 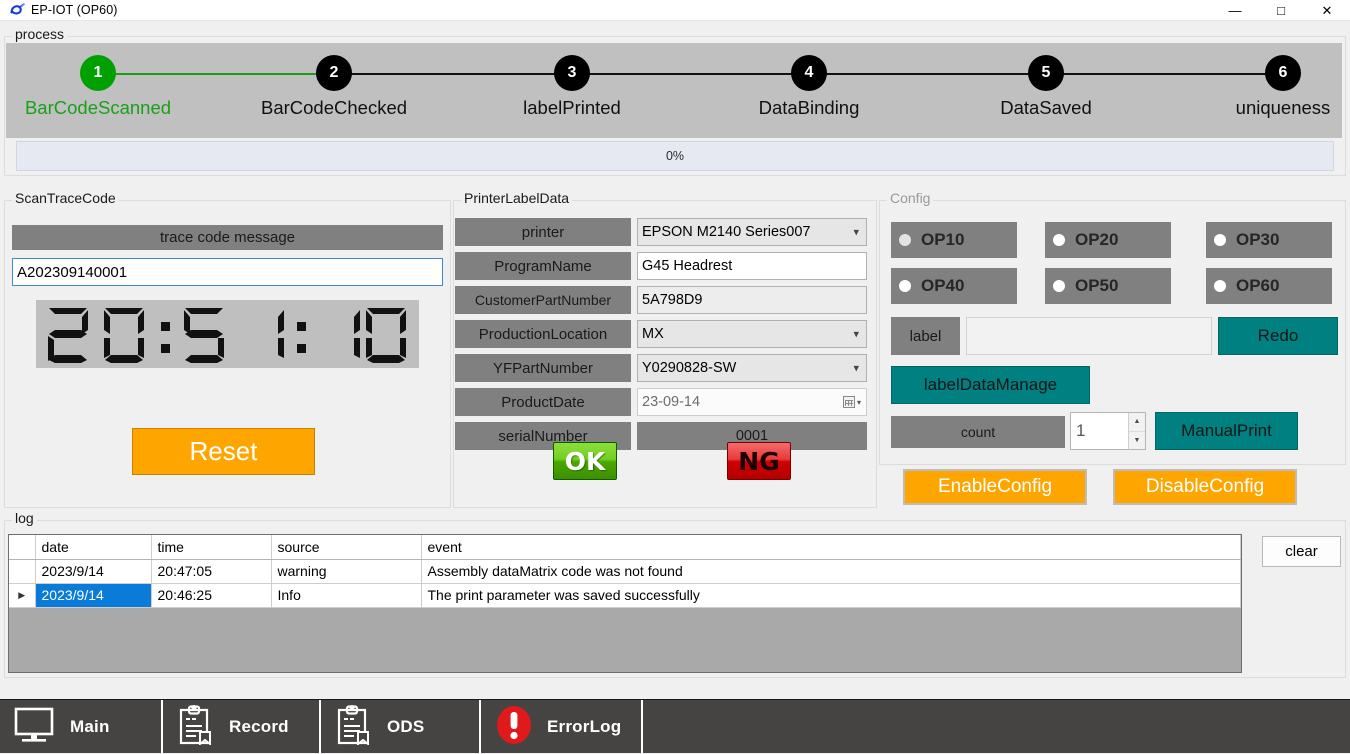 I want to click on printer-row-production-location: ProductionLocation MX ▾, so click(x=664, y=334).